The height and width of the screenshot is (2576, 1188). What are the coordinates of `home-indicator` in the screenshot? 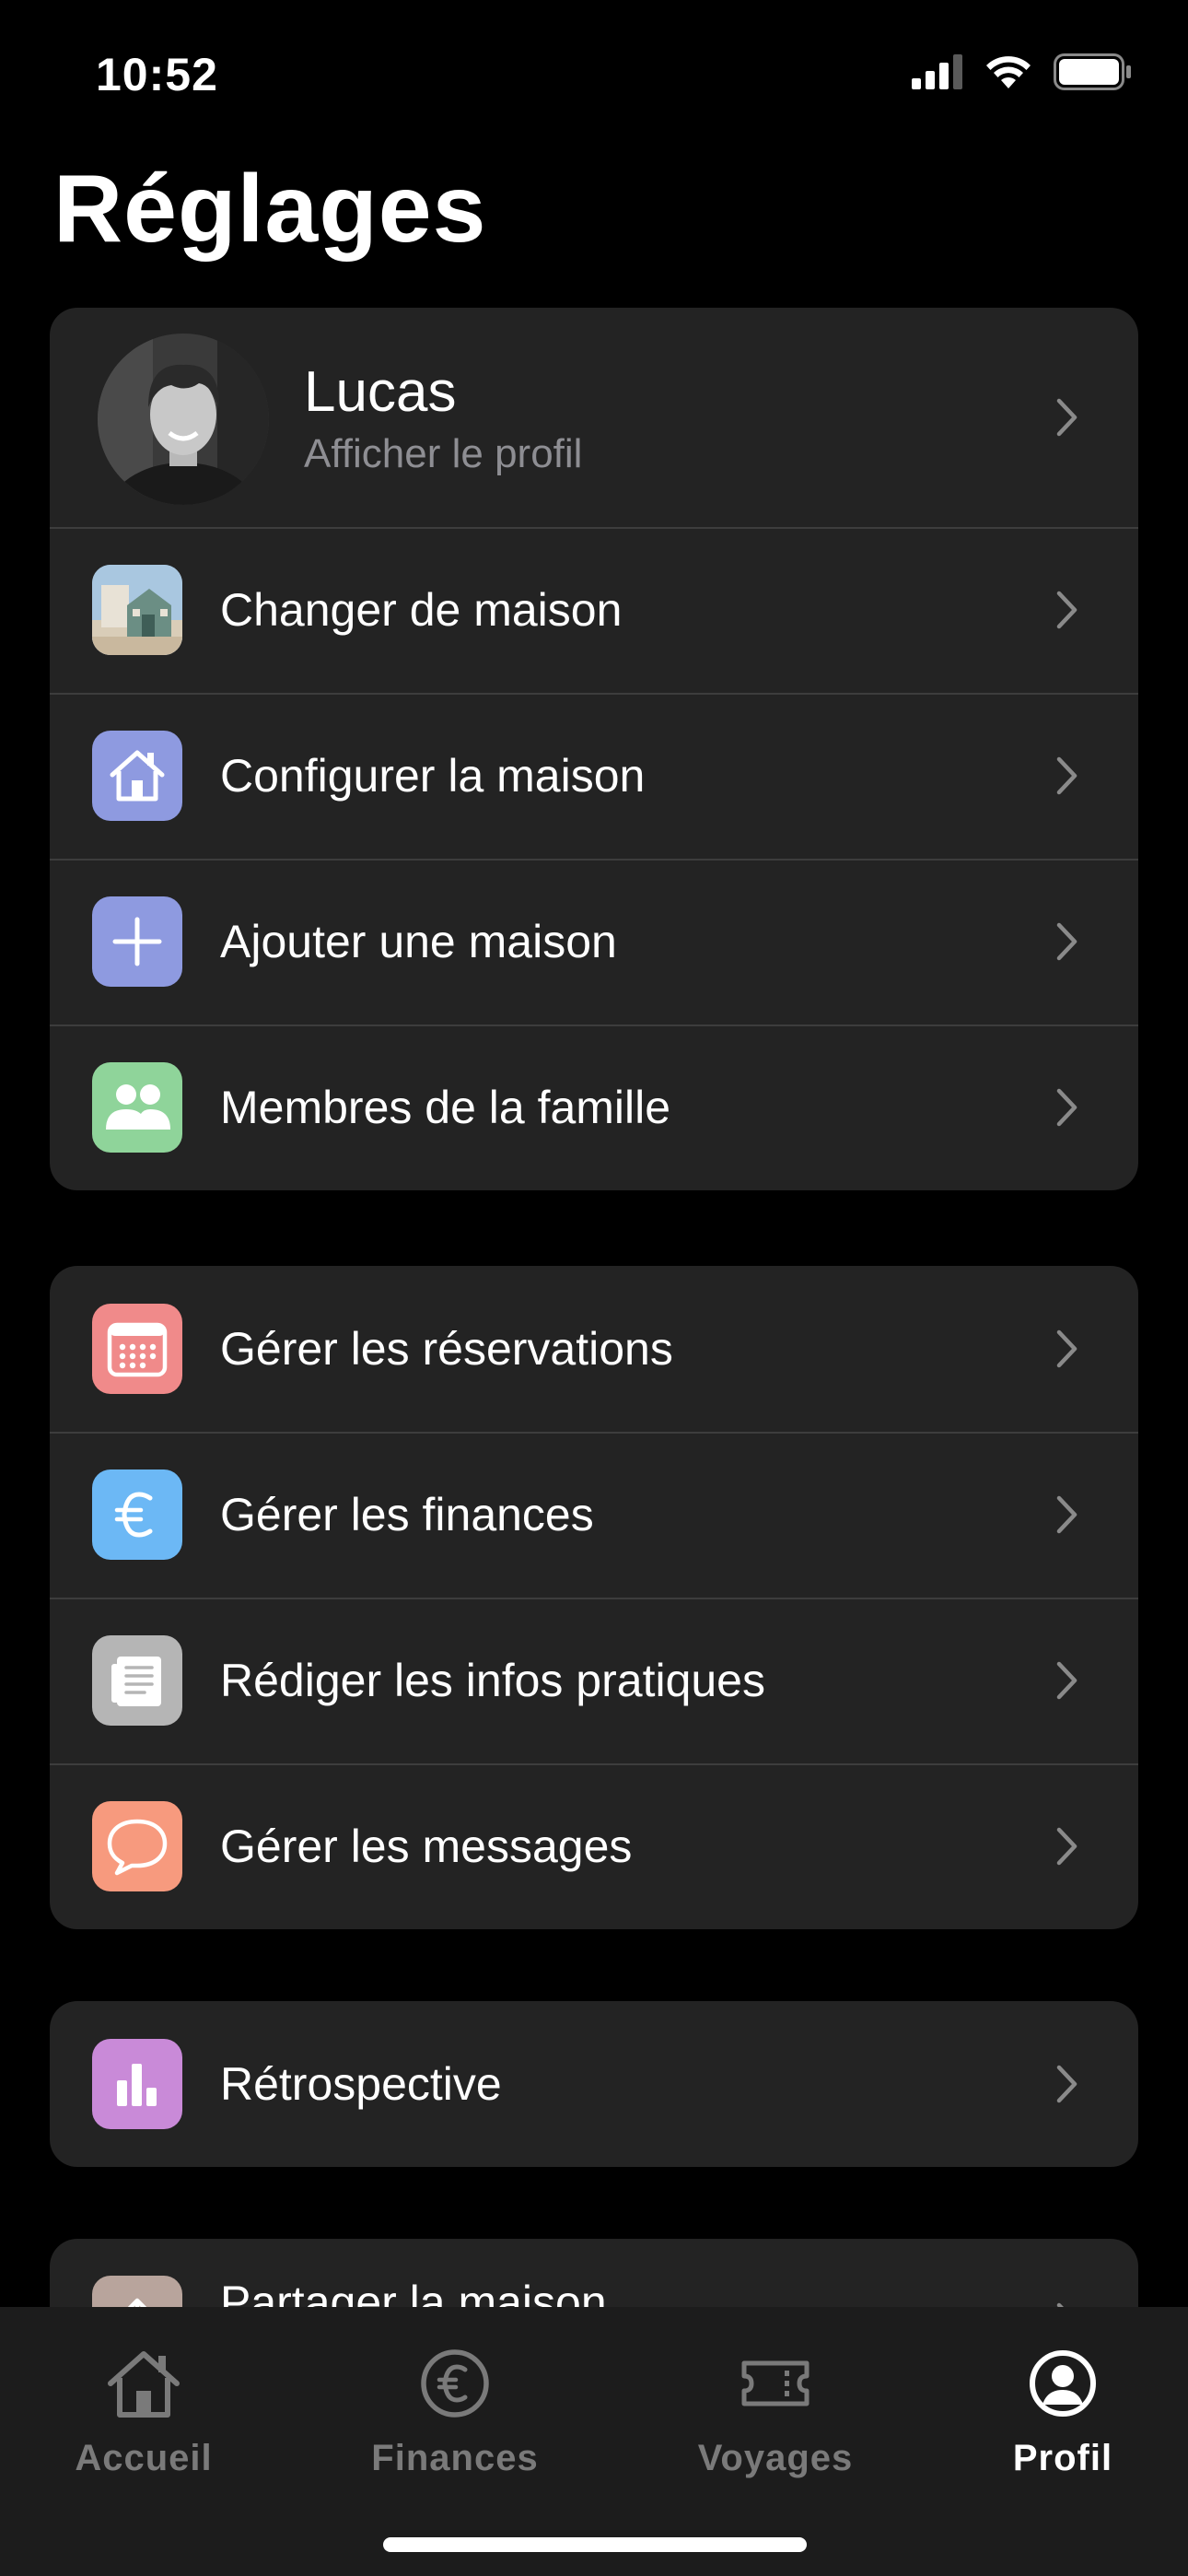 It's located at (595, 2544).